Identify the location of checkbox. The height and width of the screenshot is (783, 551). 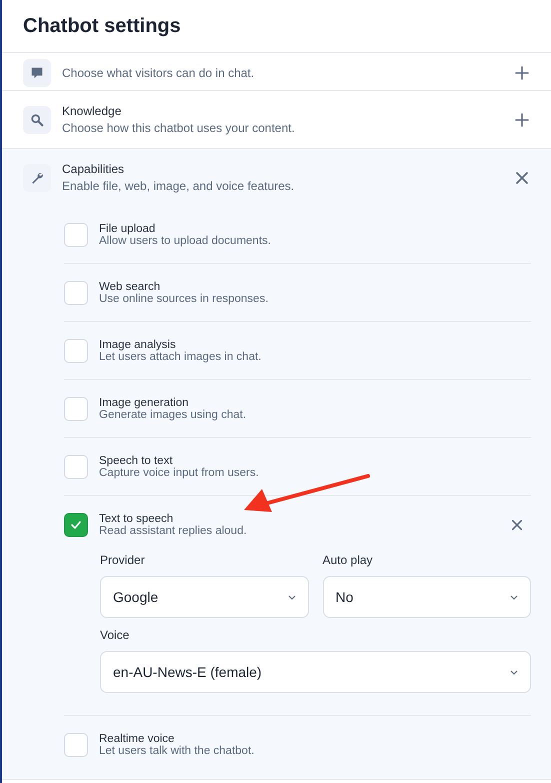
(76, 524).